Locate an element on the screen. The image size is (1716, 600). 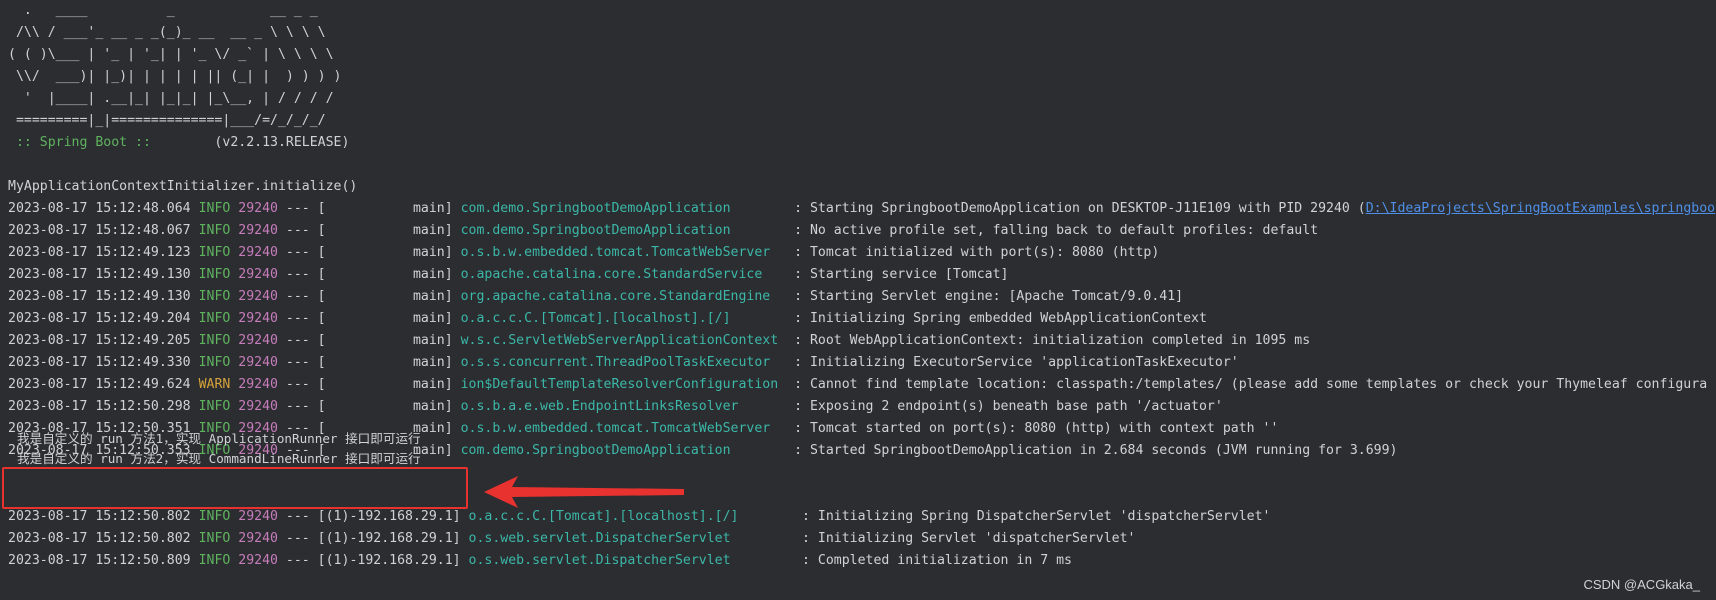
log-timestamp: 2023-08-17 15:12:49.330 is located at coordinates (99, 362).